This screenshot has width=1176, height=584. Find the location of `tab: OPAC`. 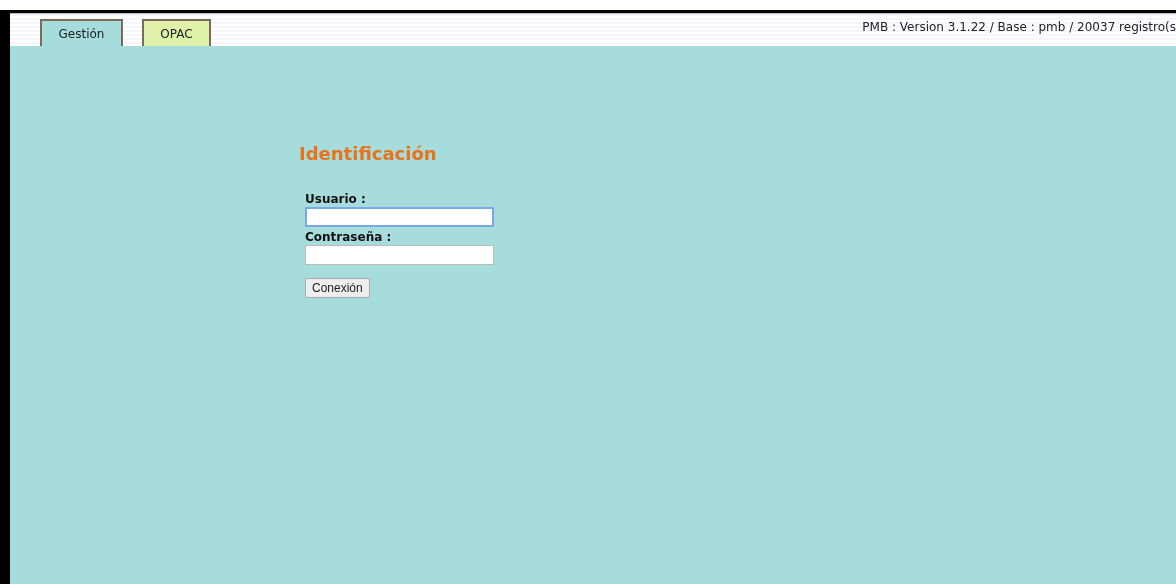

tab: OPAC is located at coordinates (176, 32).